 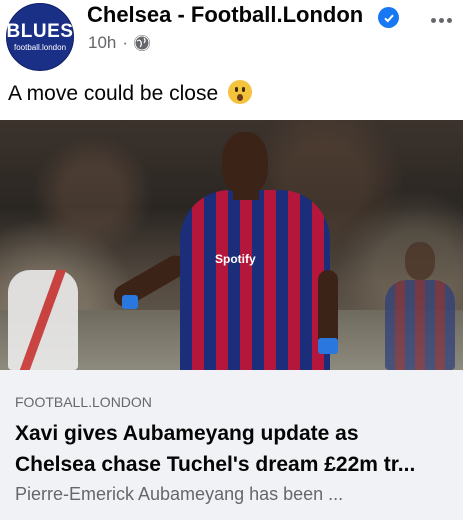 I want to click on link-domain: FOOTBALL.LONDON, so click(x=83, y=402).